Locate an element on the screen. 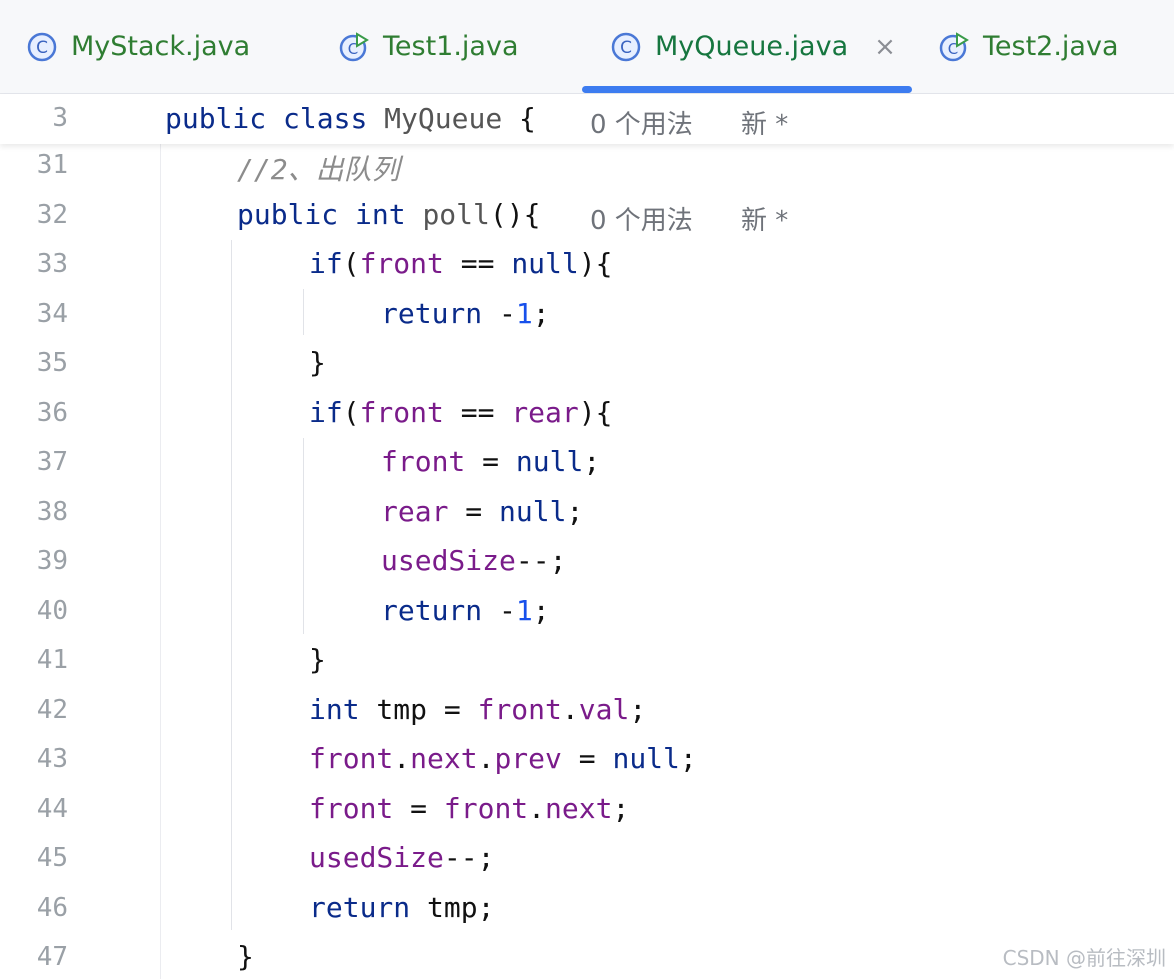 The width and height of the screenshot is (1174, 979). line-number: 41 is located at coordinates (52, 660).